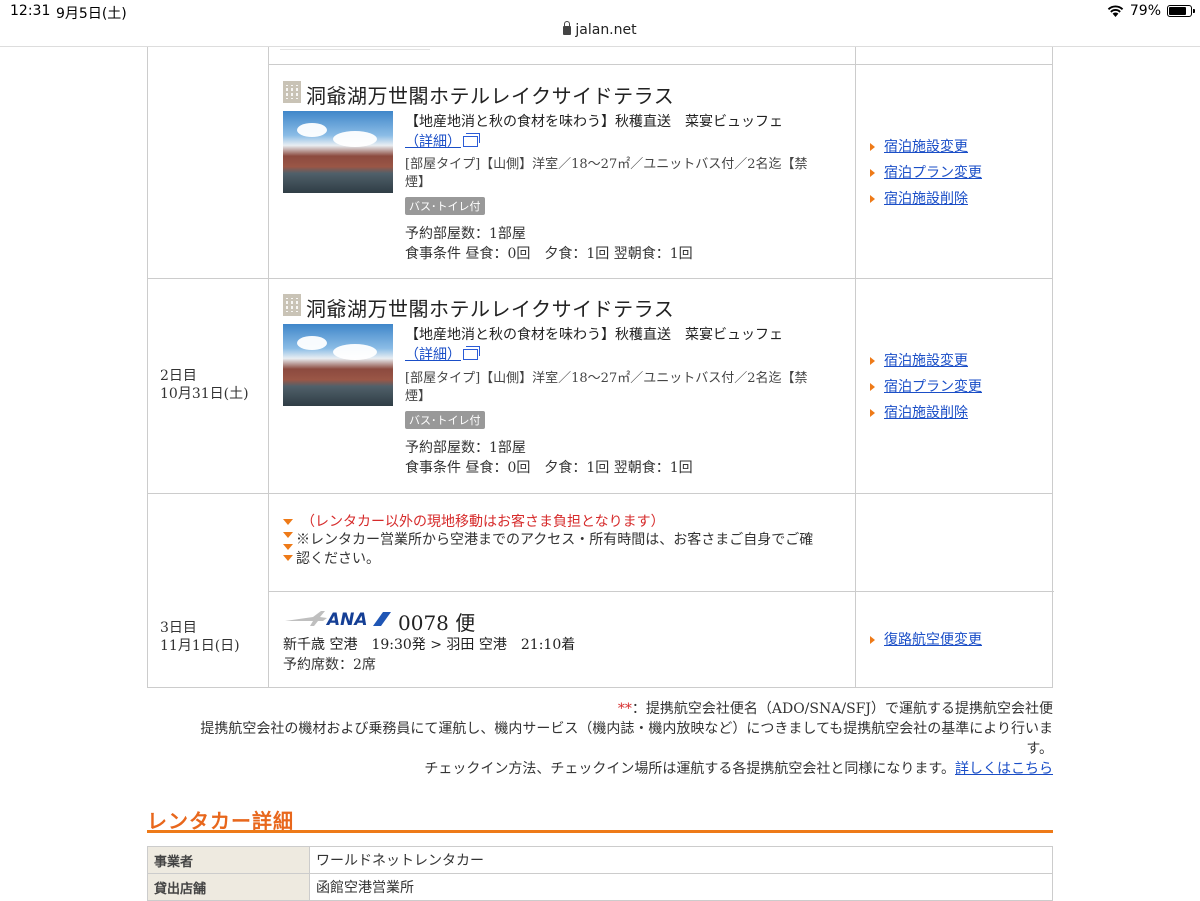 This screenshot has height=901, width=1200. What do you see at coordinates (681, 887) in the screenshot?
I see `row-value: 函館空港営業所` at bounding box center [681, 887].